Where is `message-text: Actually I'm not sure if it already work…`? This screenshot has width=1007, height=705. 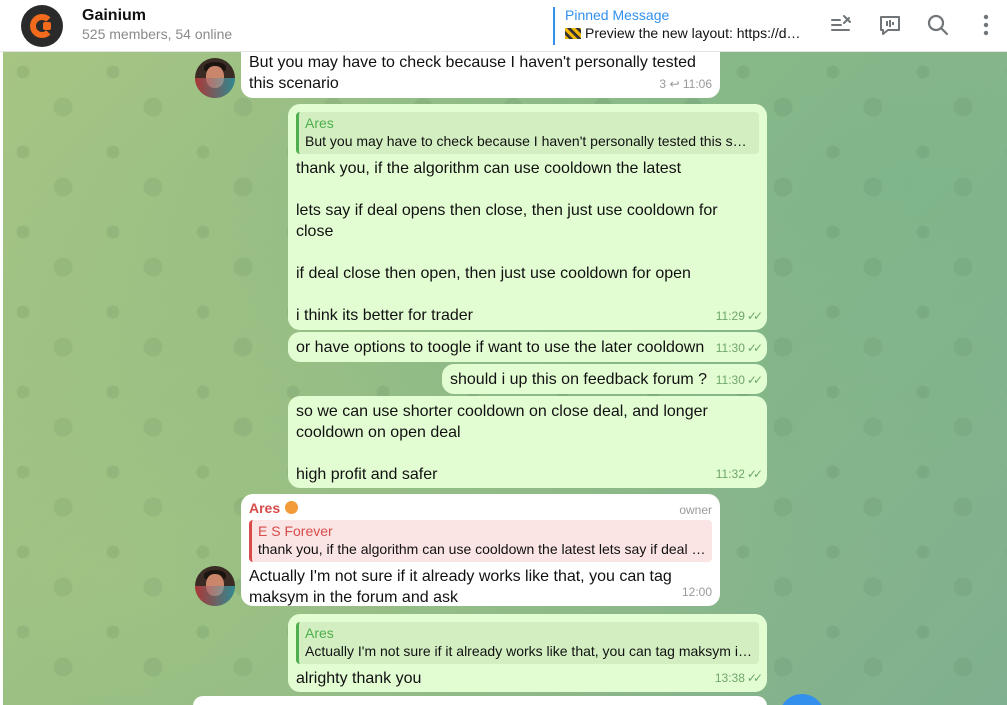
message-text: Actually I'm not sure if it already work… is located at coordinates (463, 587).